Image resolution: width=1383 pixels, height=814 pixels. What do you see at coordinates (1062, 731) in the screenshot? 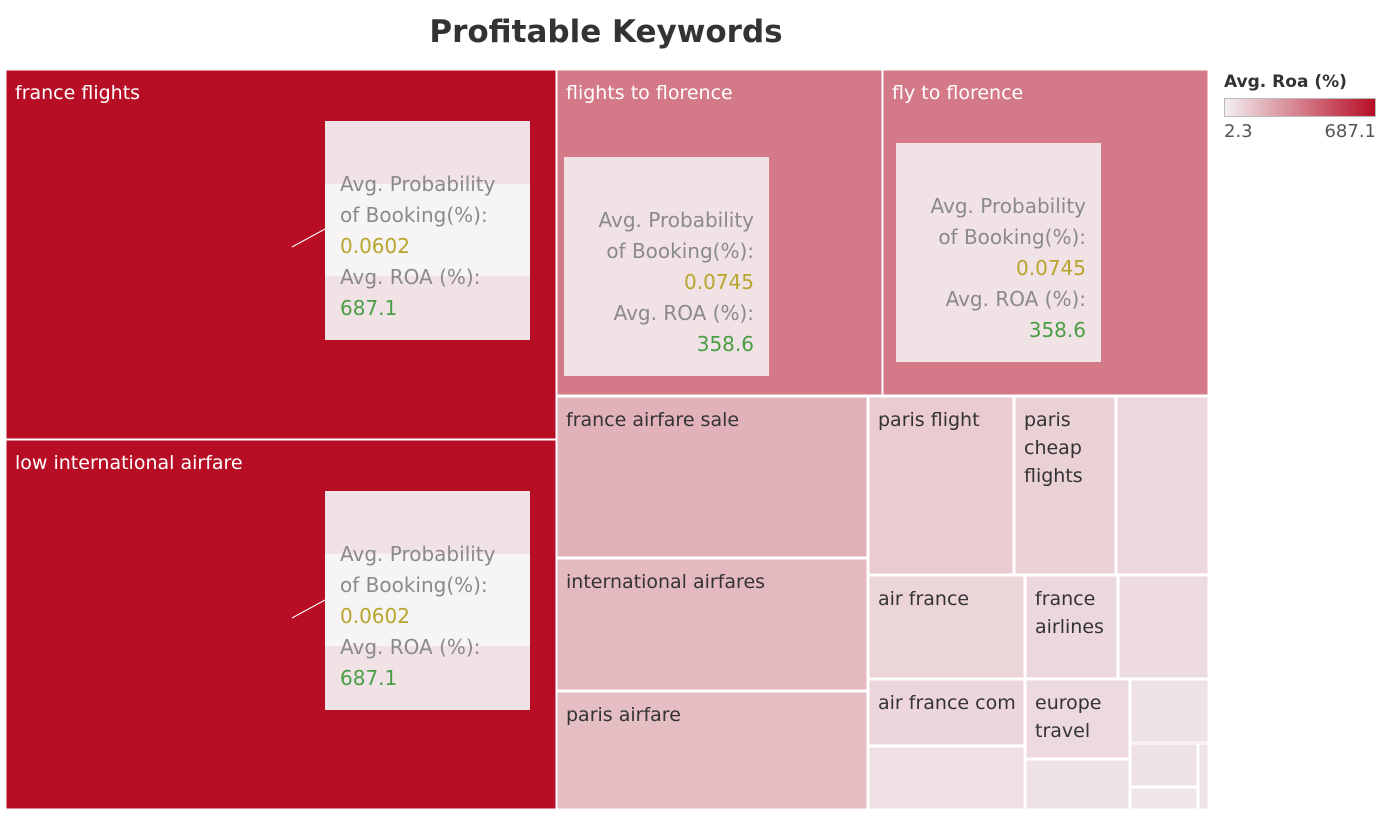
I see `tile-label: travel` at bounding box center [1062, 731].